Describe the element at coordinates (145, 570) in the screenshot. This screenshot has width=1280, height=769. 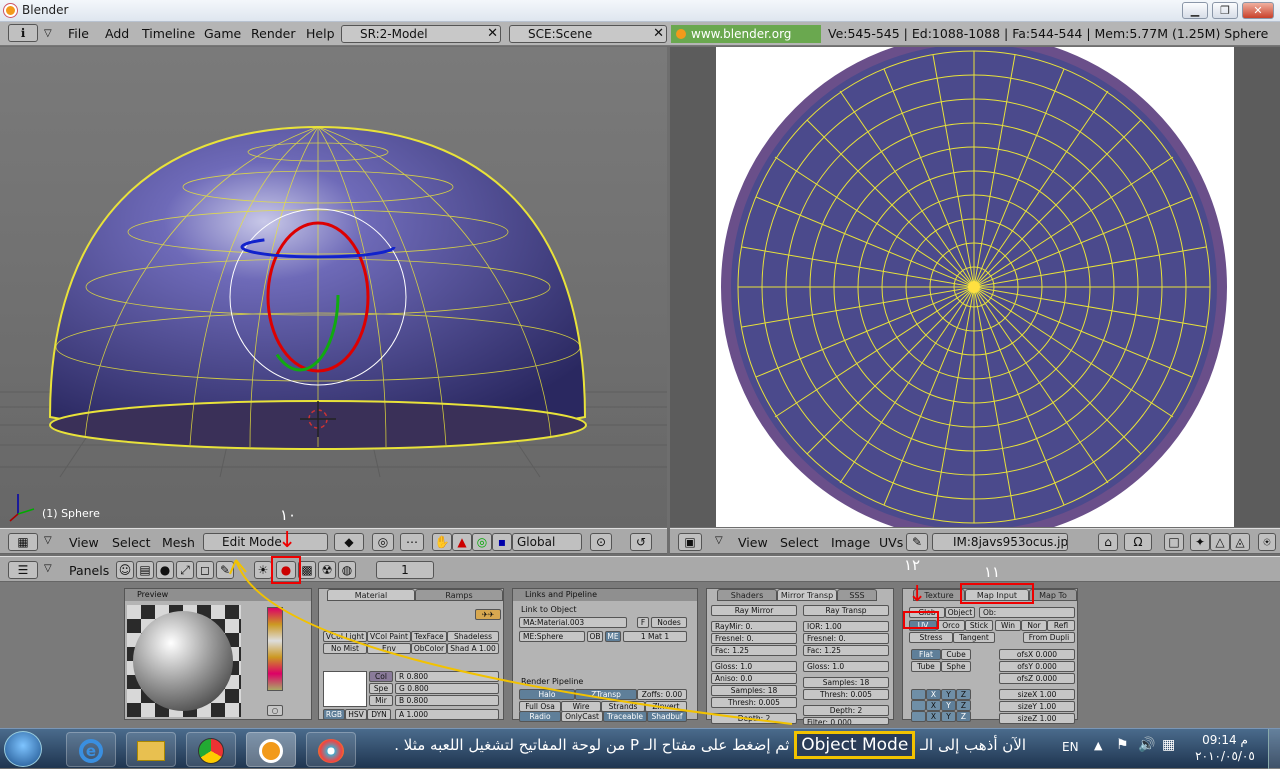
I see `script-context-icon: ▤` at that location.